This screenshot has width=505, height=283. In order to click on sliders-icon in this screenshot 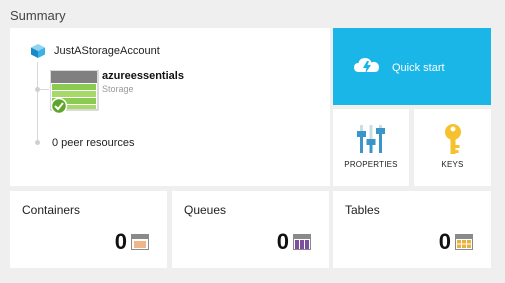, I will do `click(371, 139)`.